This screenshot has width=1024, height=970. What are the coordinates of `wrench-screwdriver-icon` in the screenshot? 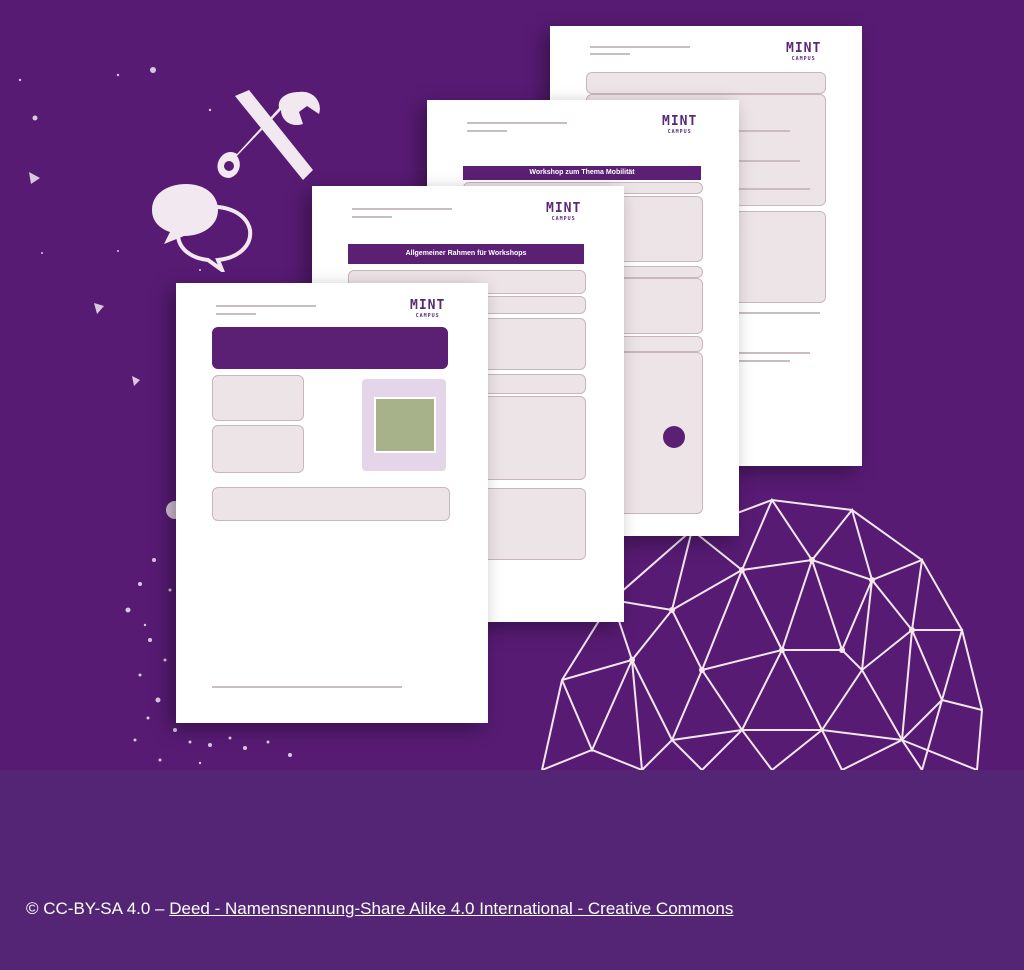 It's located at (268, 135).